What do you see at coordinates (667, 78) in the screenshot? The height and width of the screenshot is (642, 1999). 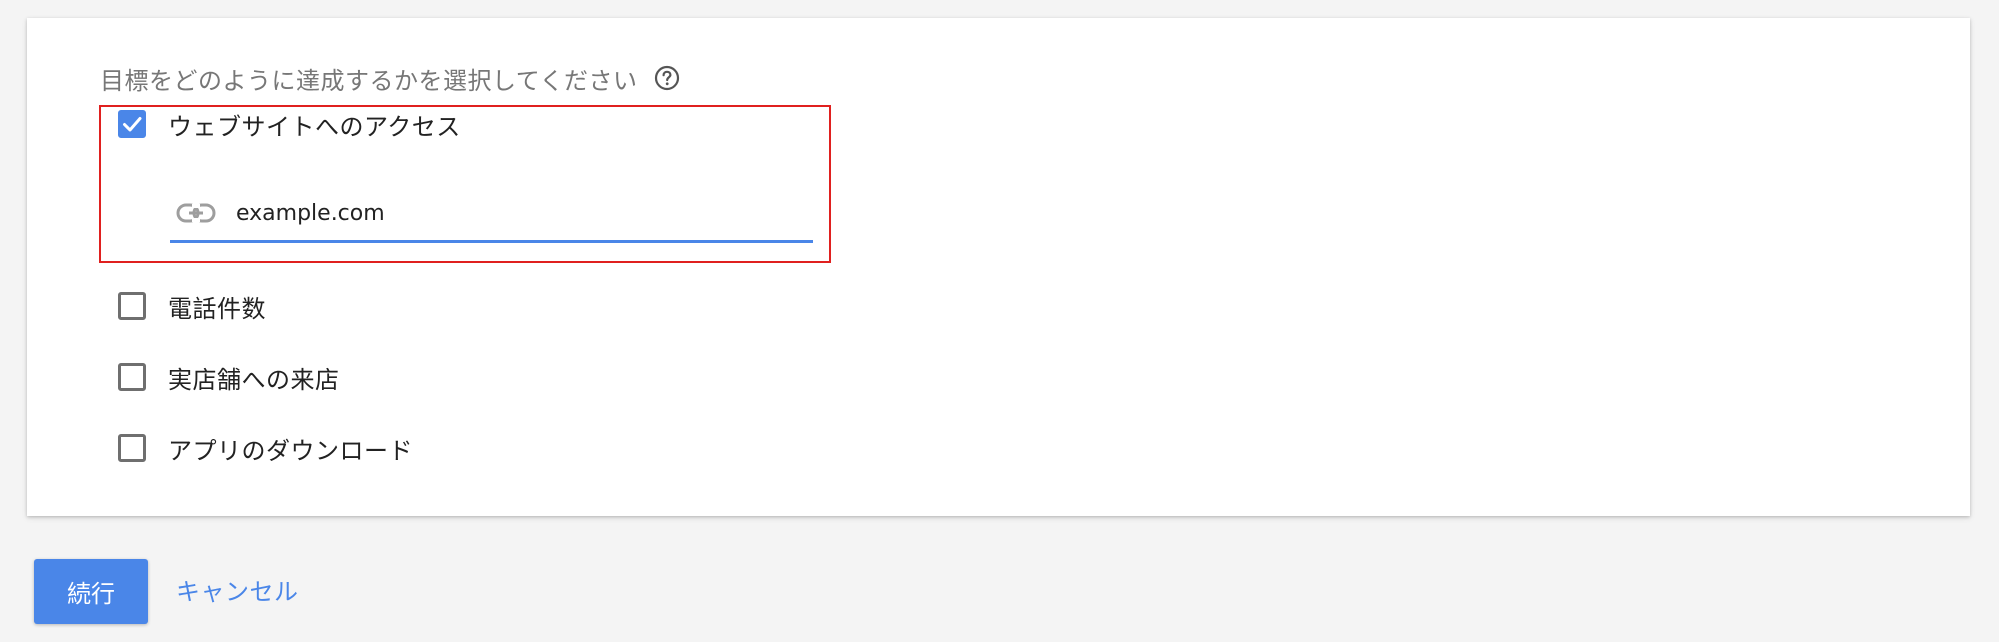 I see `help-circle-icon` at bounding box center [667, 78].